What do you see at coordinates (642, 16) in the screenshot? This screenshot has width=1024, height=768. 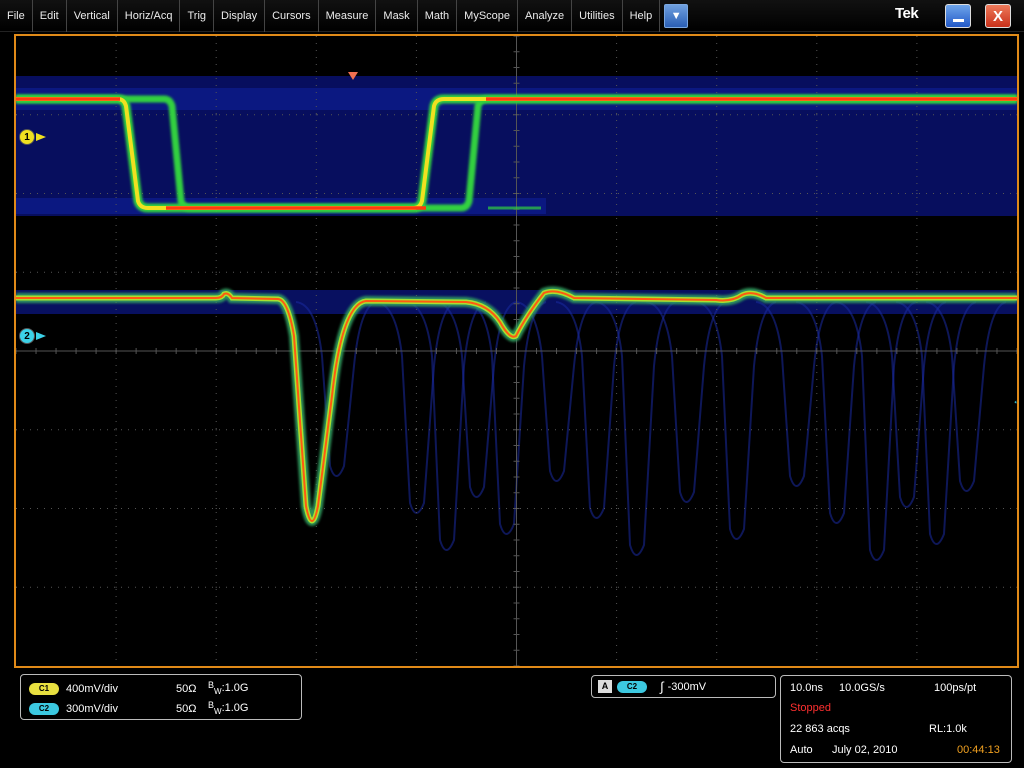 I see `menu-help: Help` at bounding box center [642, 16].